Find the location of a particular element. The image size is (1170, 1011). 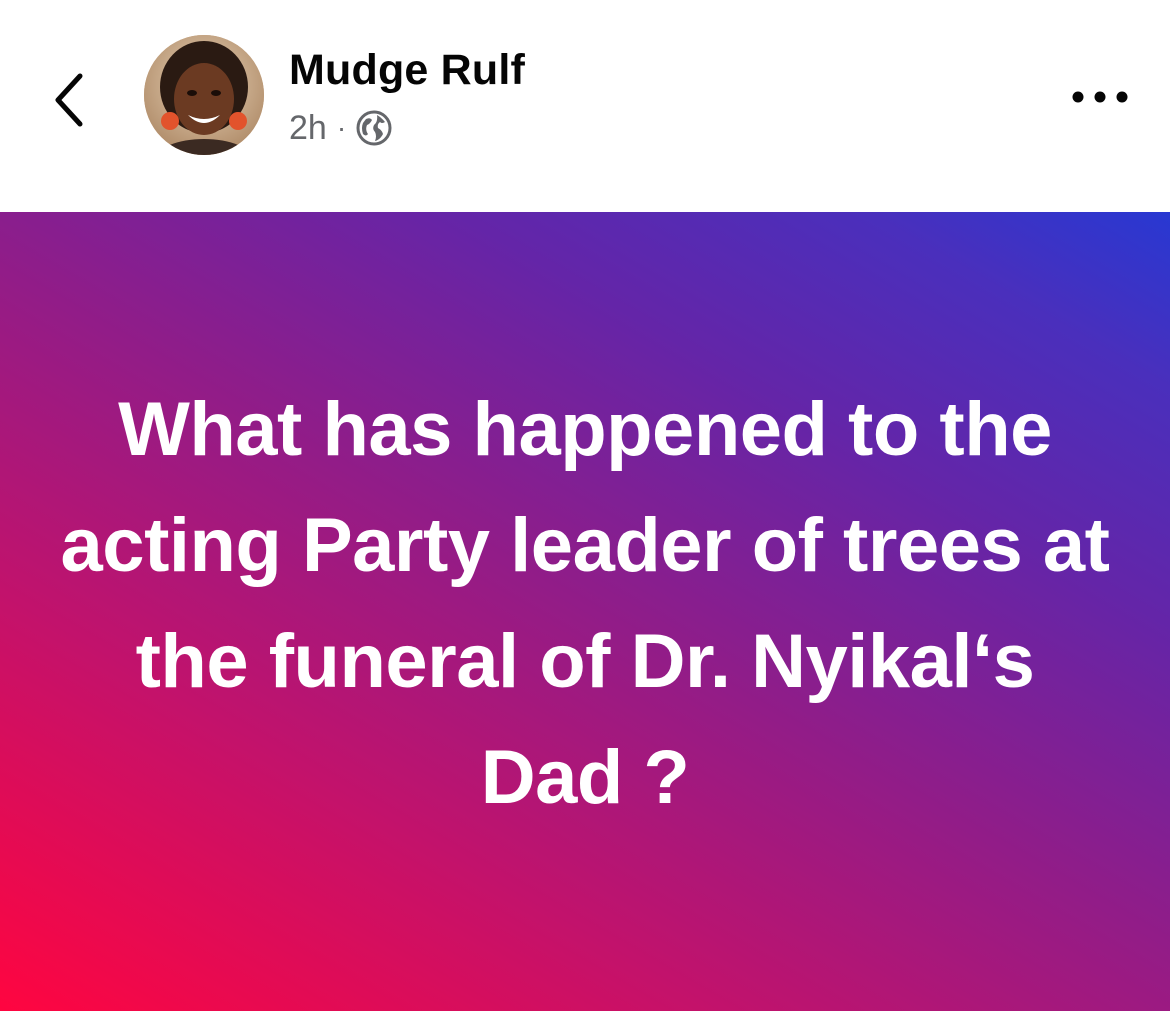

more-options-button is located at coordinates (1100, 97).